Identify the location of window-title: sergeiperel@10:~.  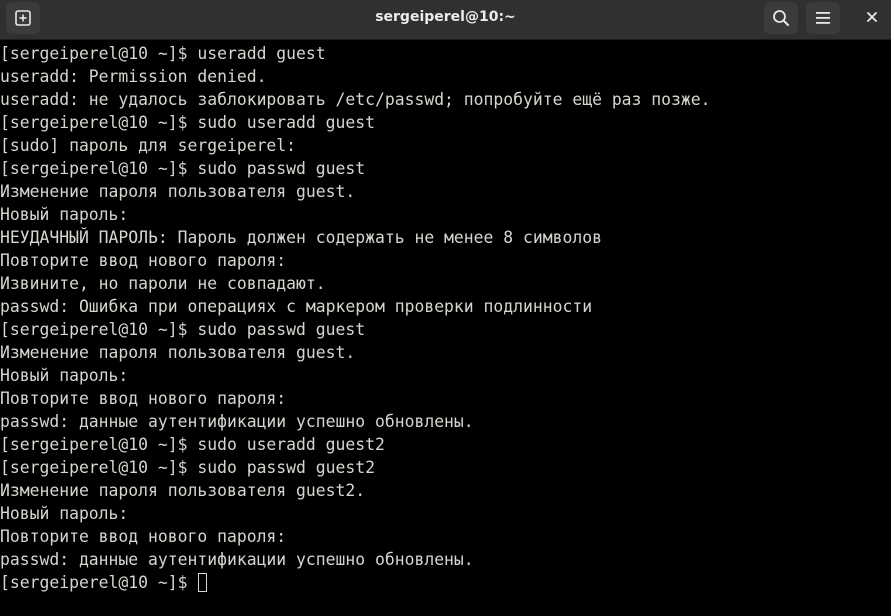
(445, 17).